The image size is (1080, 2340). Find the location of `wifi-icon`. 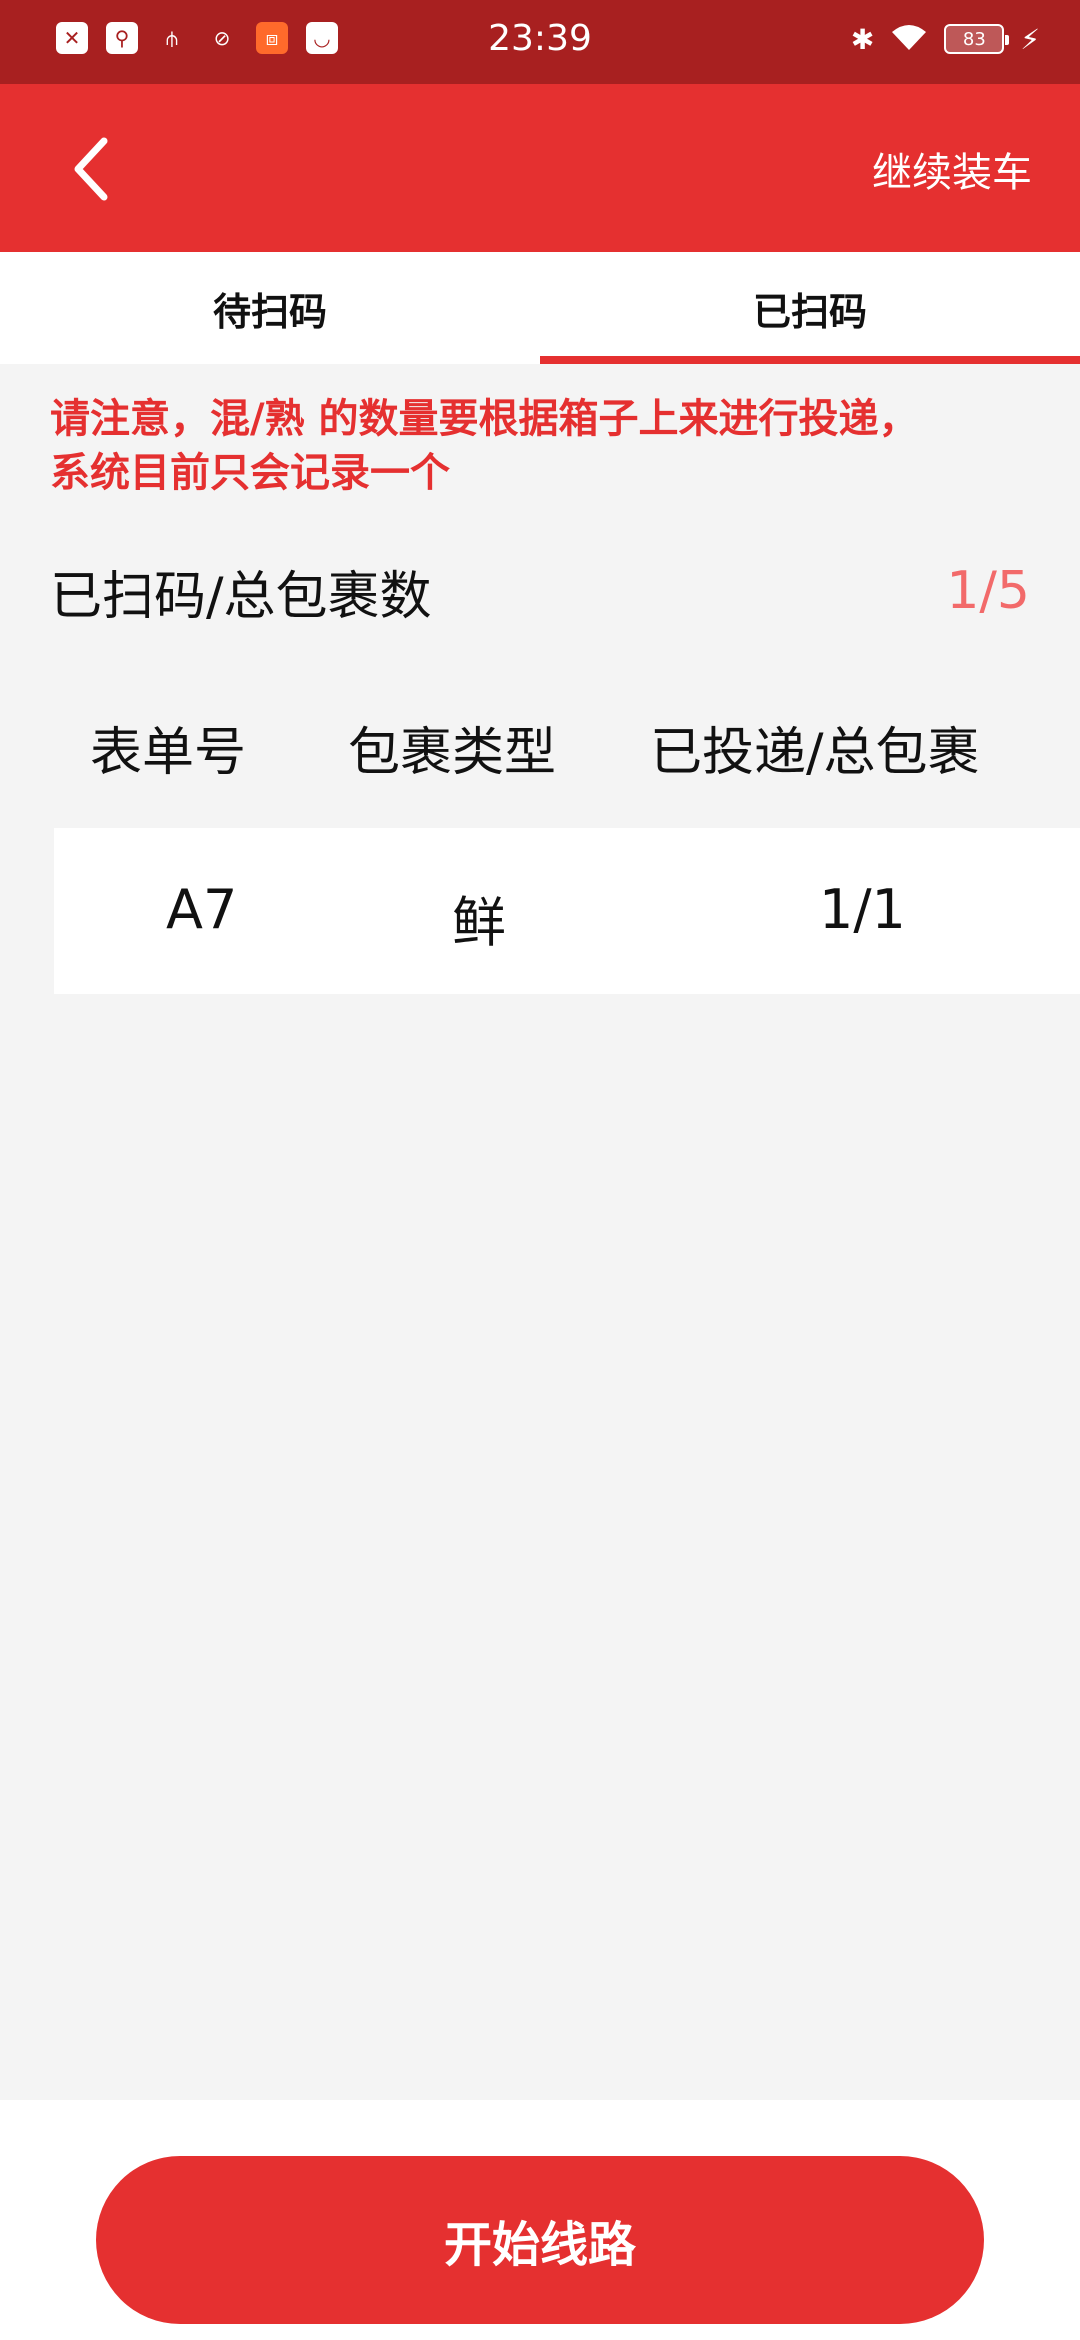

wifi-icon is located at coordinates (909, 39).